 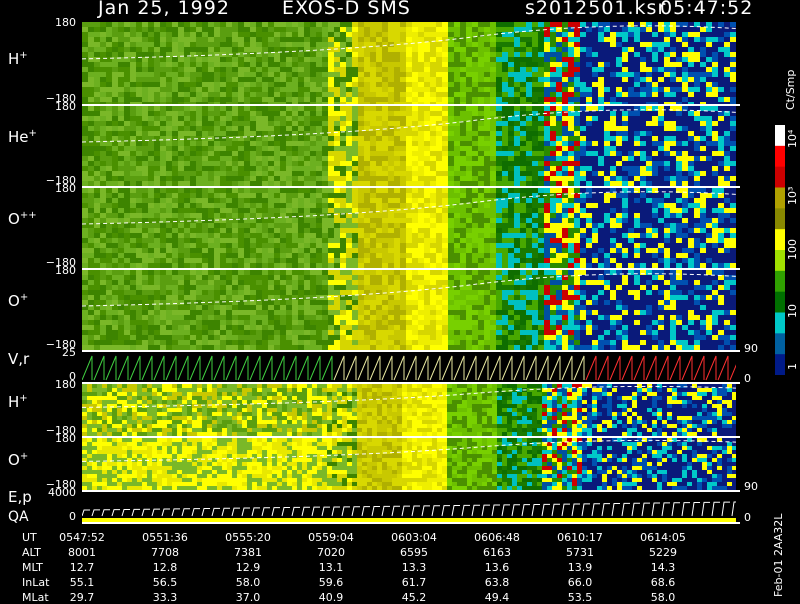 I want to click on panel-0-plot, so click(x=409, y=63).